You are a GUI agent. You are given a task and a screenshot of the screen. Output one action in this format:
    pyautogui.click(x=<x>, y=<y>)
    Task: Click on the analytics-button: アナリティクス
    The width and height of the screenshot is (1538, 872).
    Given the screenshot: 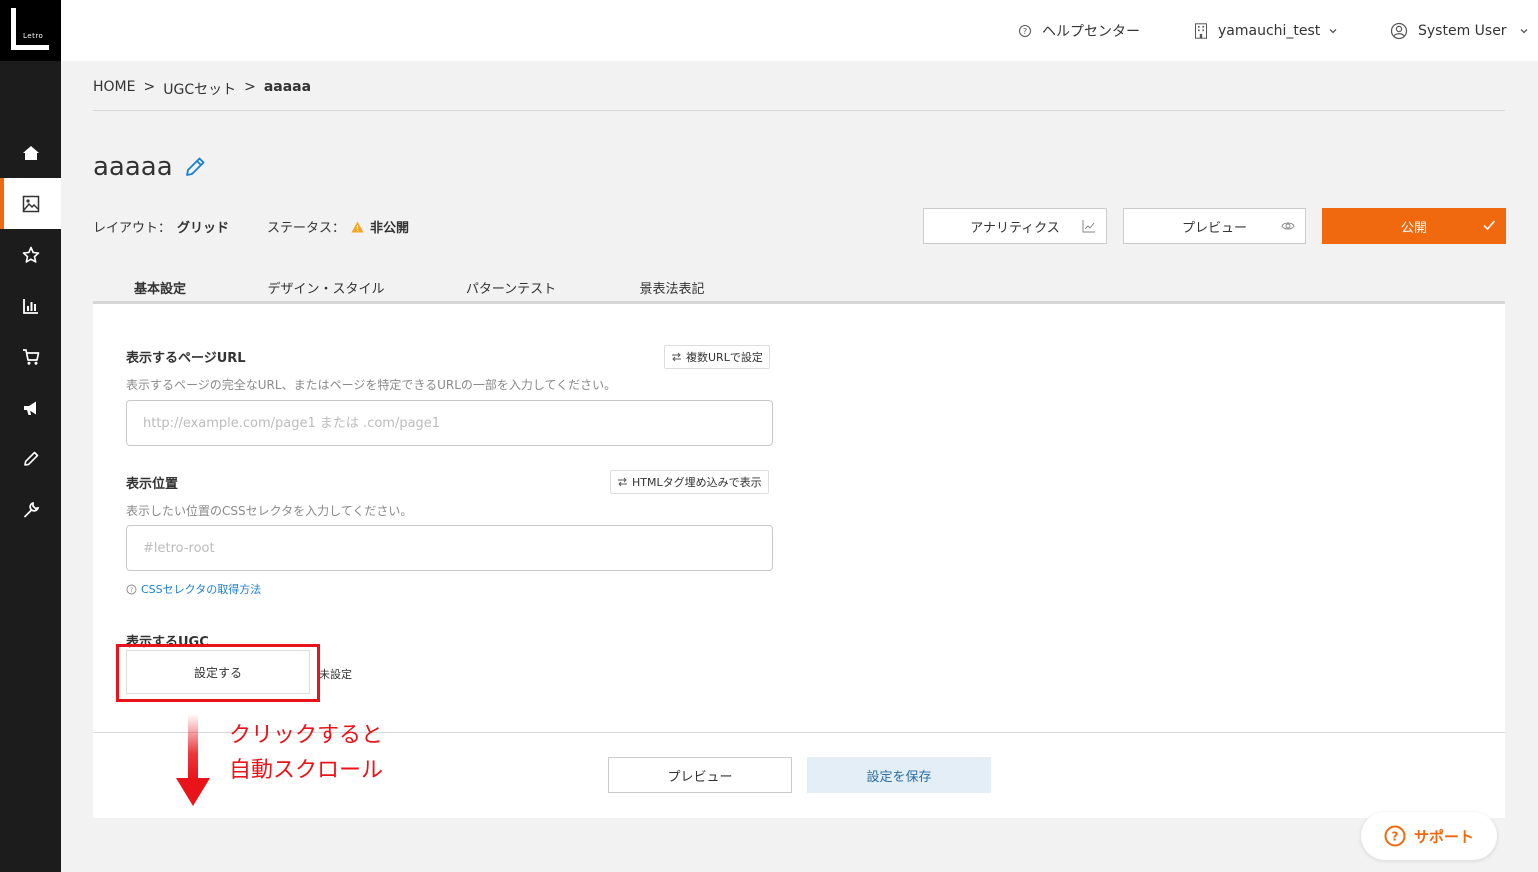 What is the action you would take?
    pyautogui.click(x=1015, y=226)
    